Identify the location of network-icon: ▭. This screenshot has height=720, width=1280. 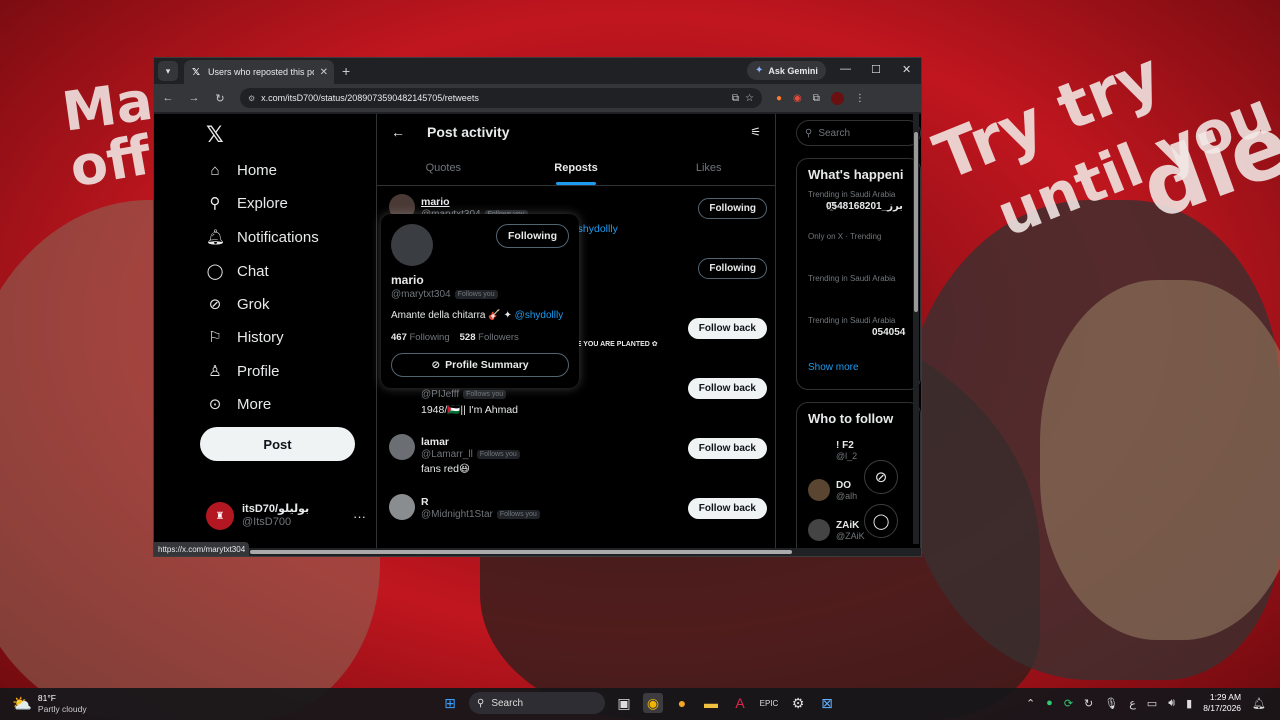
(1152, 703).